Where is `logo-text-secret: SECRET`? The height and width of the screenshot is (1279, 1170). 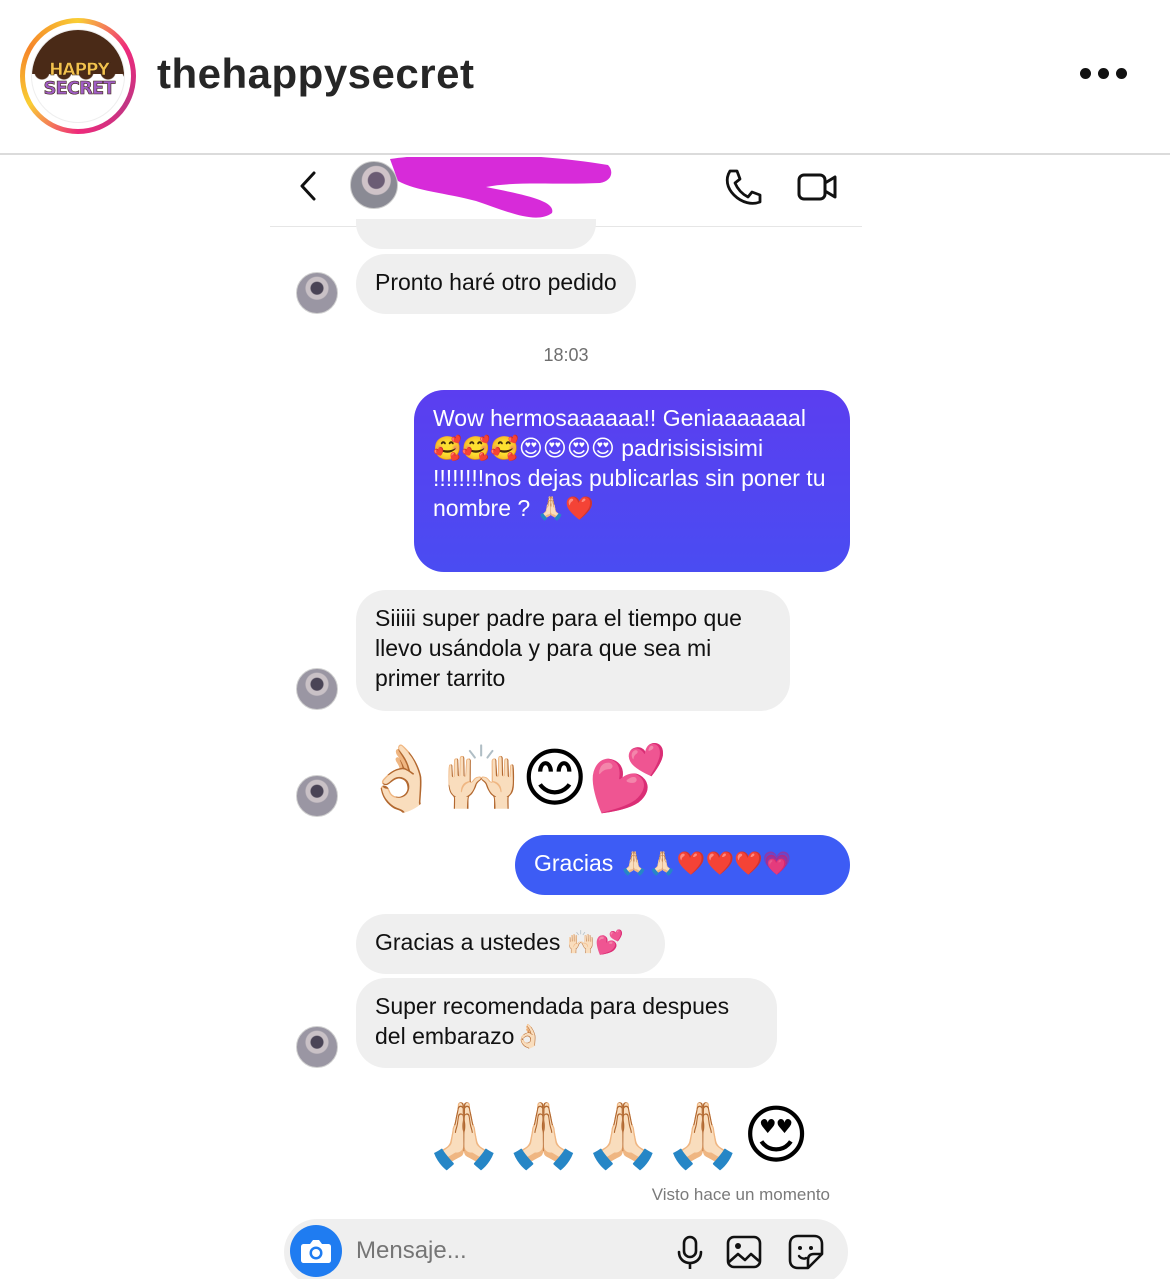 logo-text-secret: SECRET is located at coordinates (79, 89).